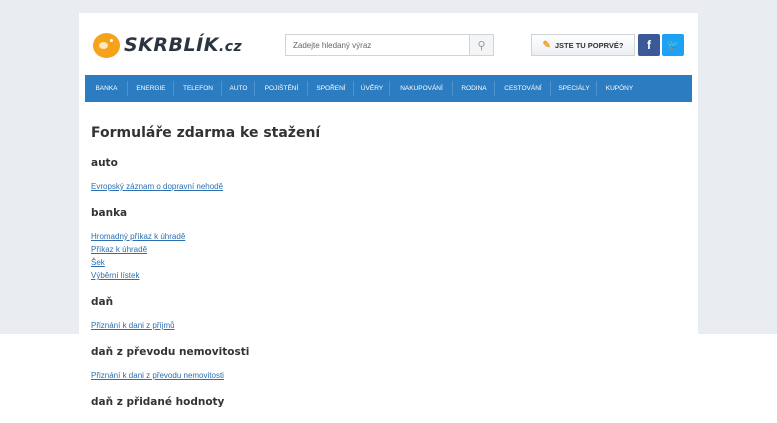 The image size is (777, 423). I want to click on logo-name: SKRBLÍK, so click(171, 45).